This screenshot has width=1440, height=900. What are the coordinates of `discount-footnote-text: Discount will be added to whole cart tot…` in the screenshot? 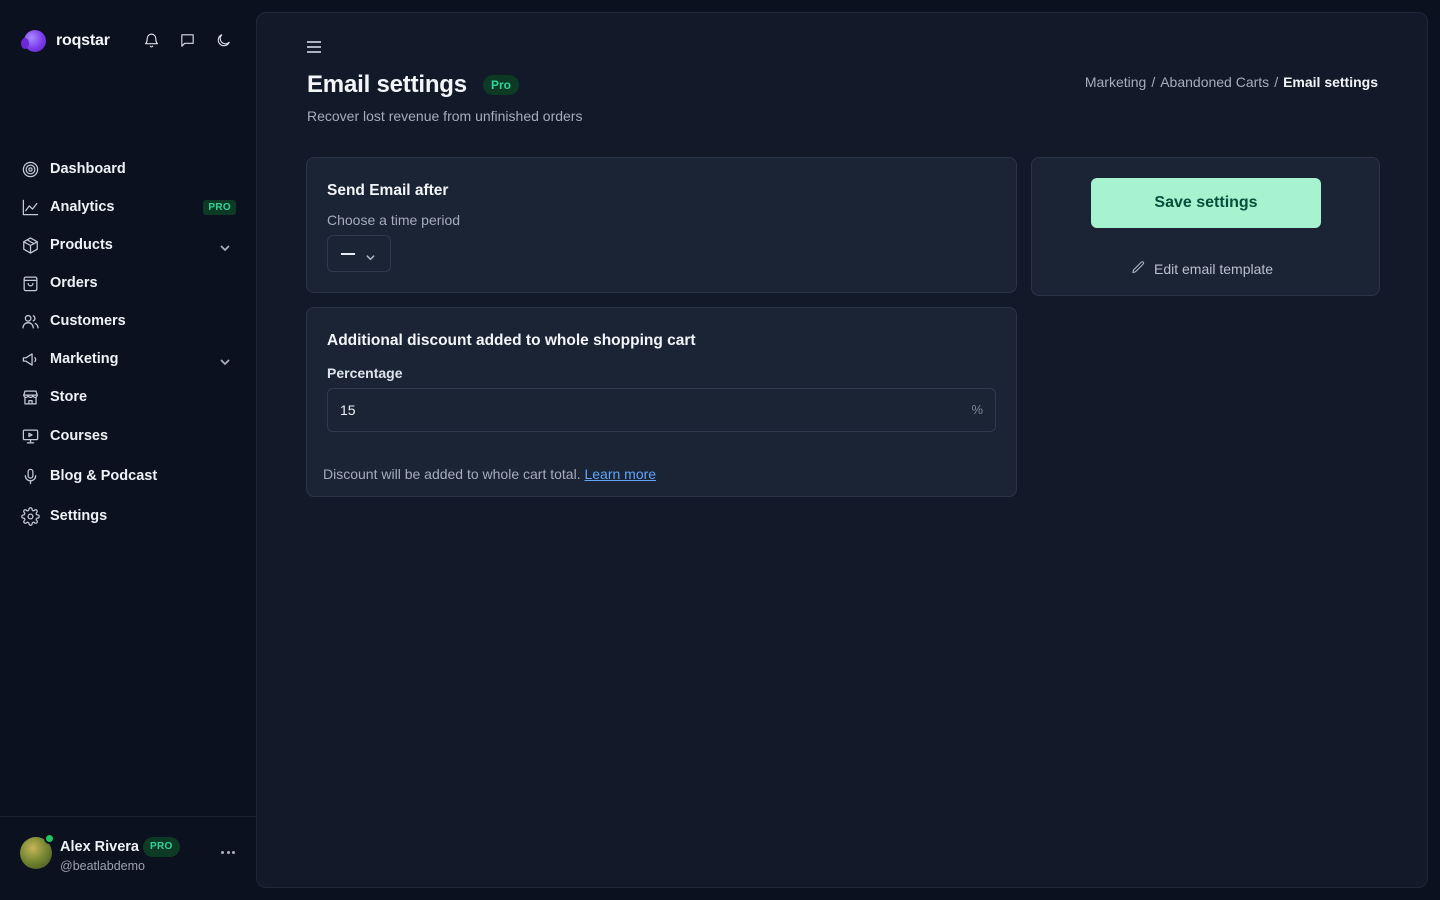 It's located at (452, 474).